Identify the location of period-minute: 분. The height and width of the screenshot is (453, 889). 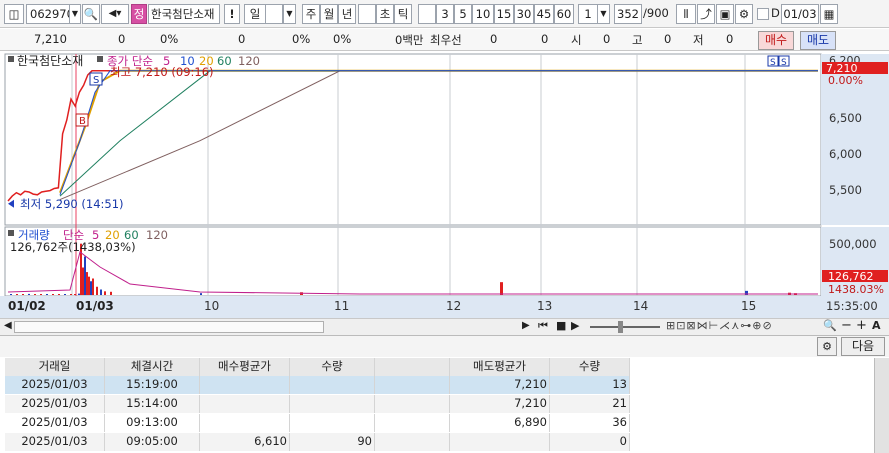
(367, 14).